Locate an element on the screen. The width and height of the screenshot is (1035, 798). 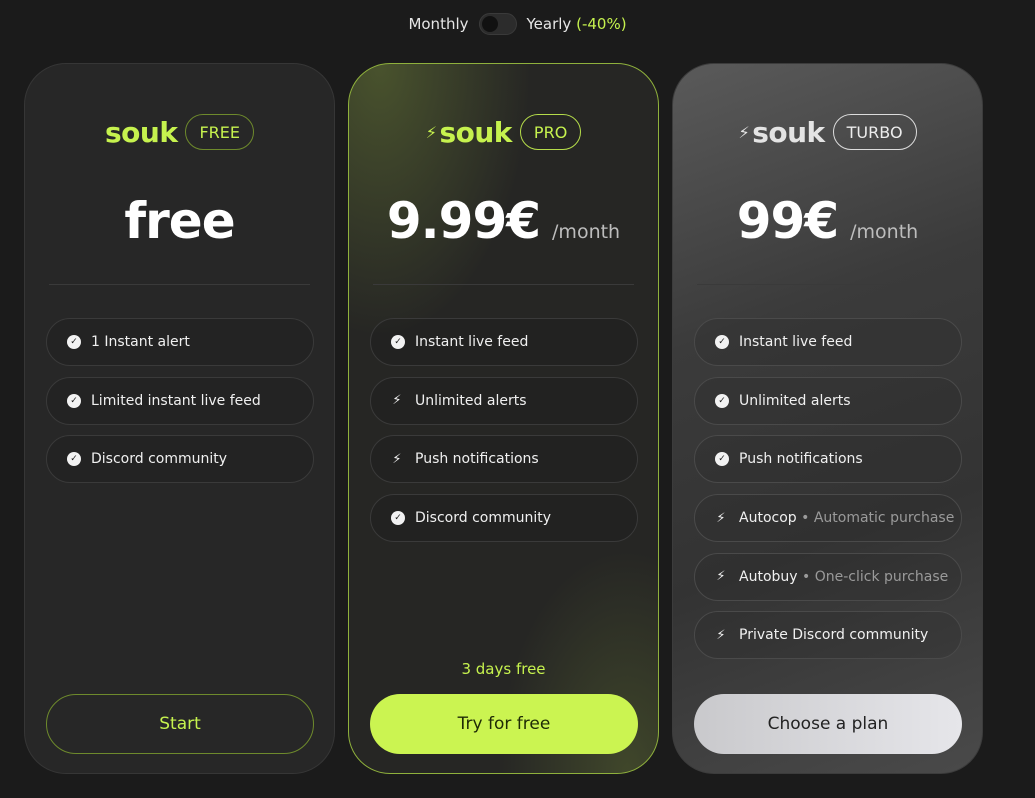
tier-badge: FREE is located at coordinates (219, 132).